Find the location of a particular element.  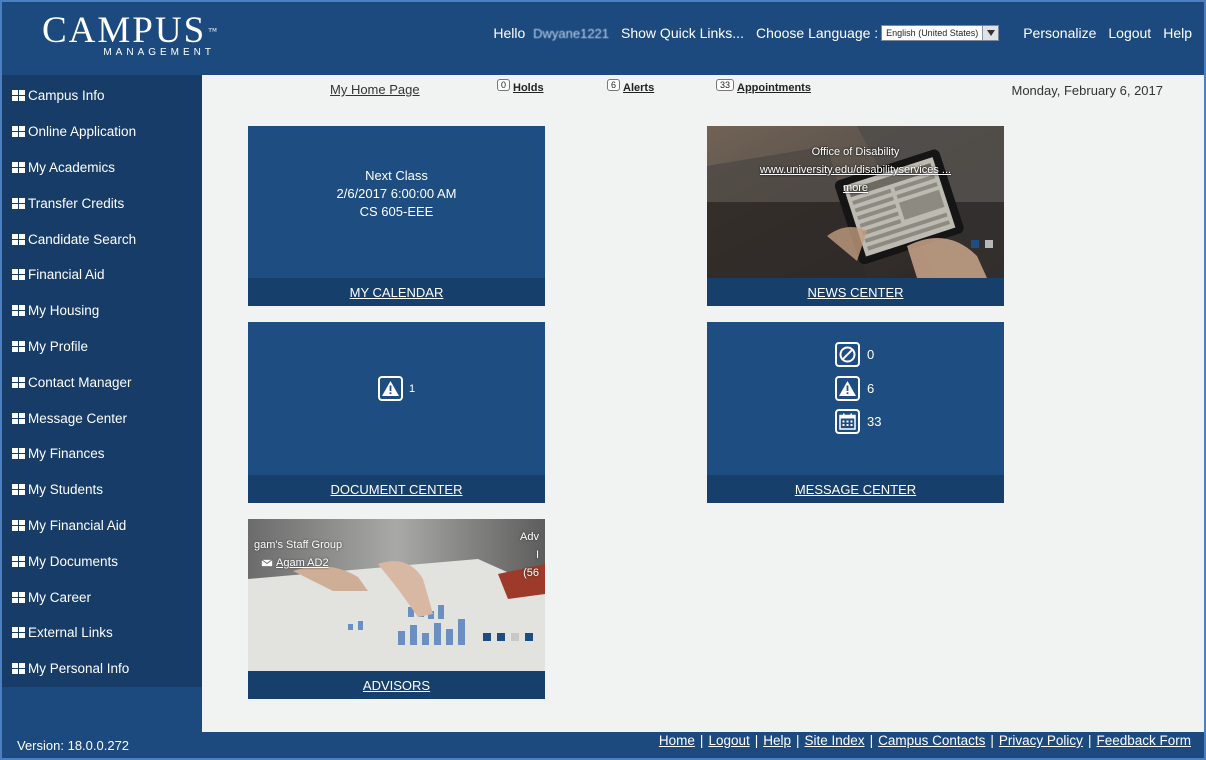

footer-link-feedback-form: Feedback Form is located at coordinates (1143, 740).